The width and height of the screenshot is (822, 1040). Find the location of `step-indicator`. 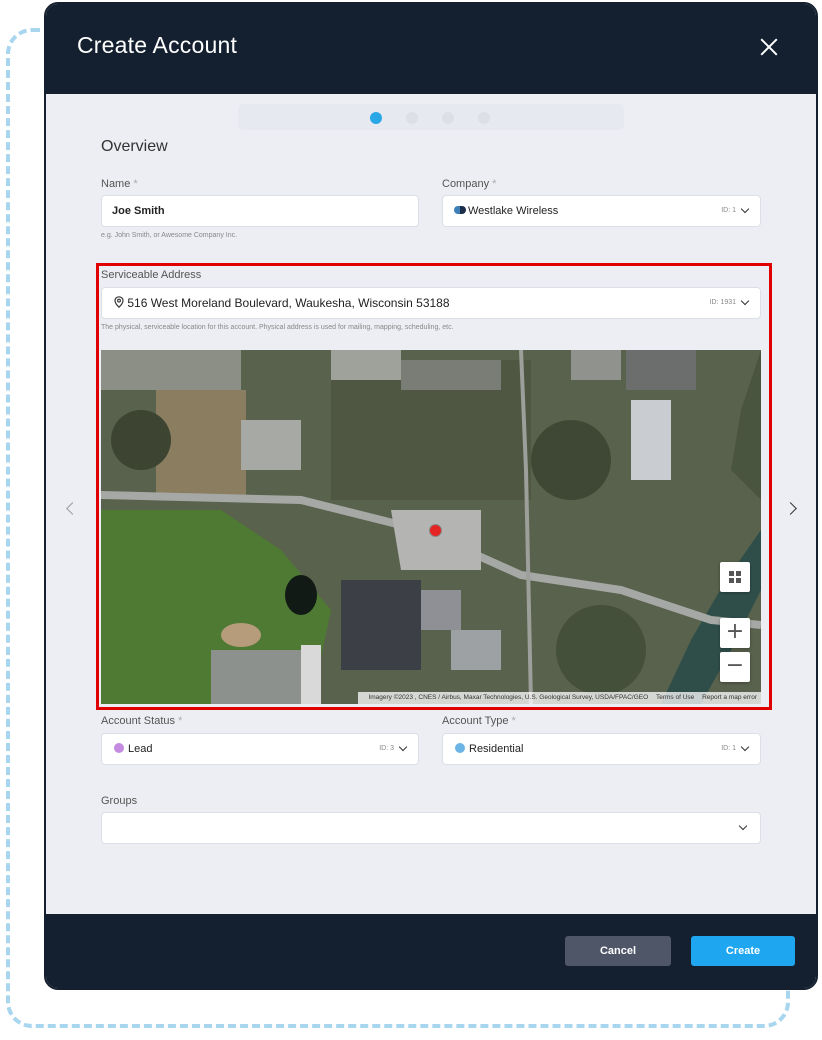

step-indicator is located at coordinates (431, 117).